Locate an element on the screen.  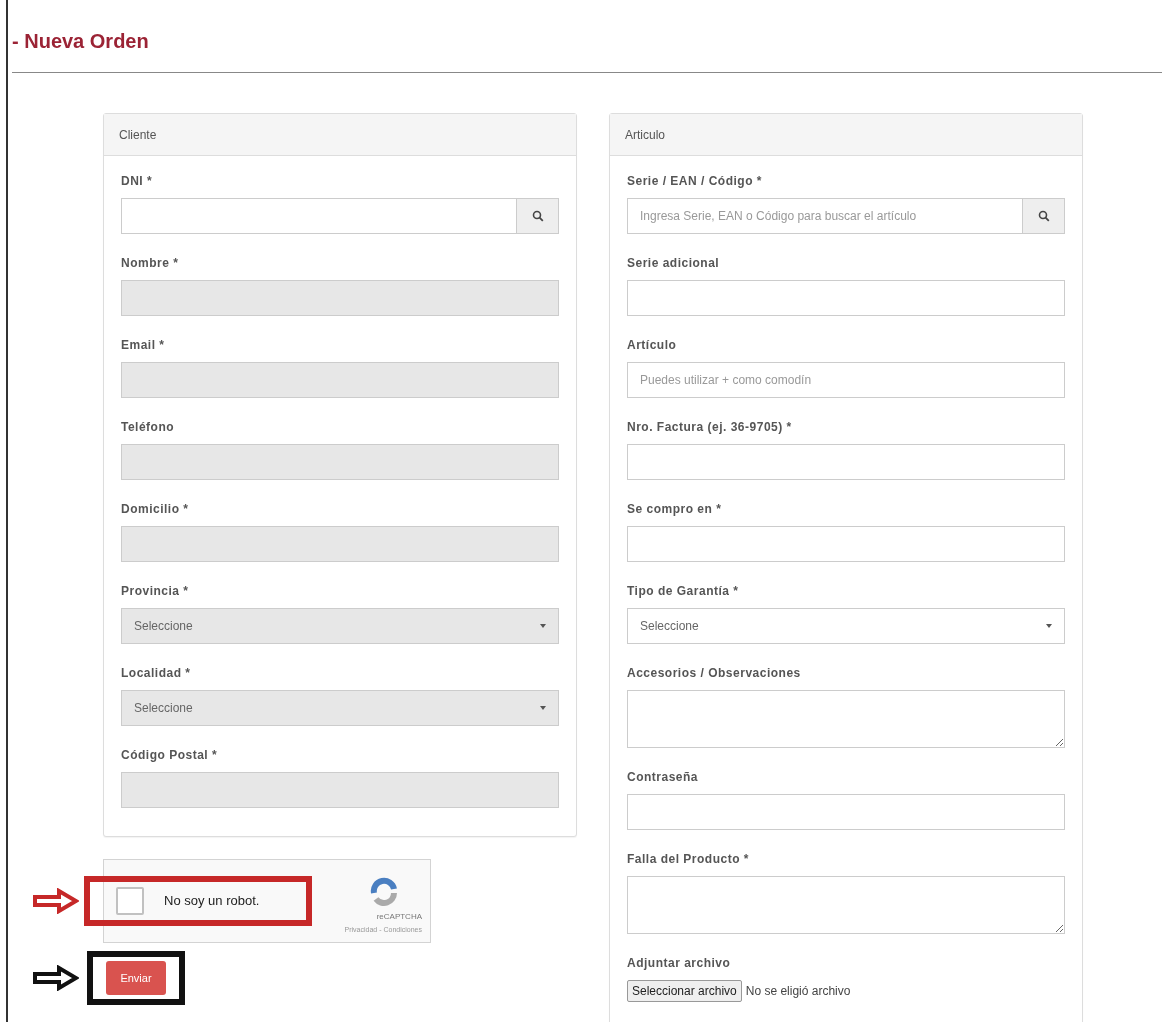
search-field: Ingresa Serie, EAN o Código para buscar el artículo is located at coordinates (825, 216).